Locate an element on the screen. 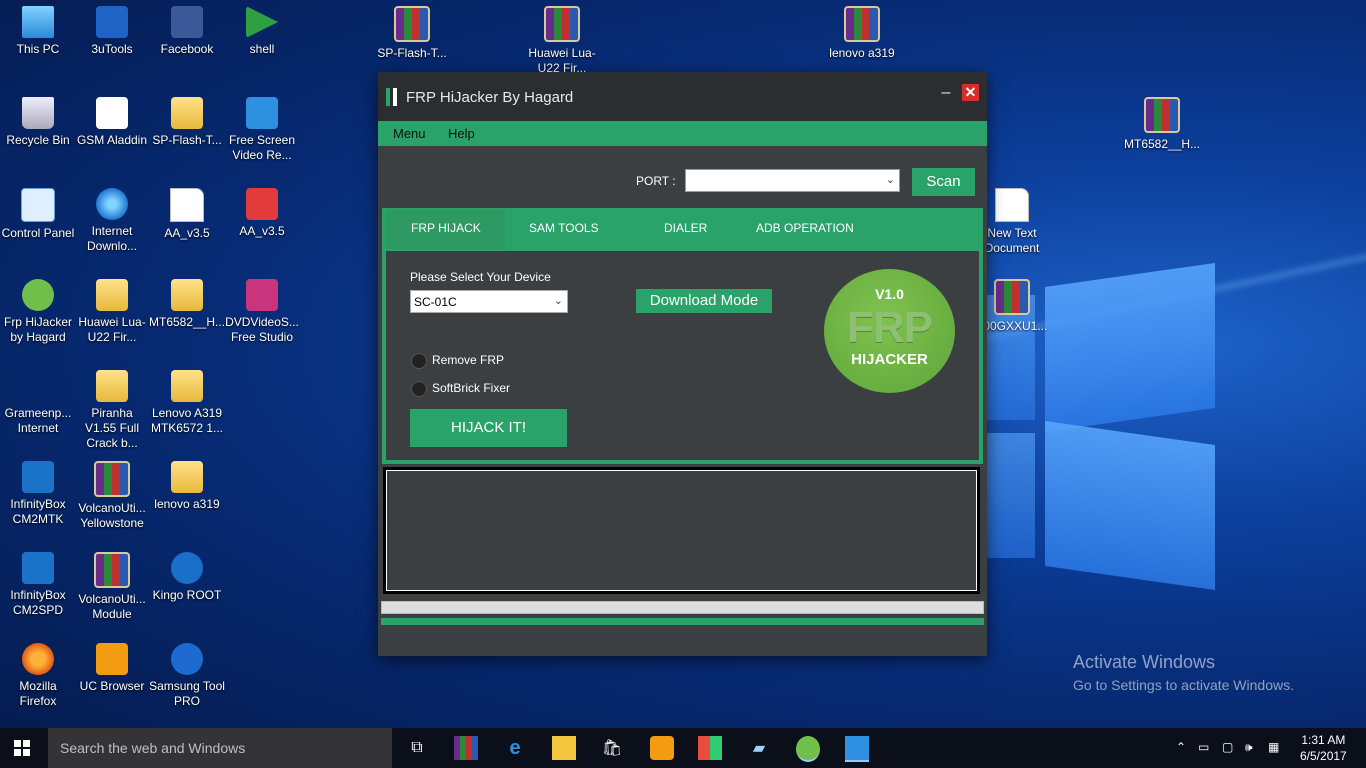 The image size is (1366, 768). remove-frp-label: Remove FRP is located at coordinates (468, 360).